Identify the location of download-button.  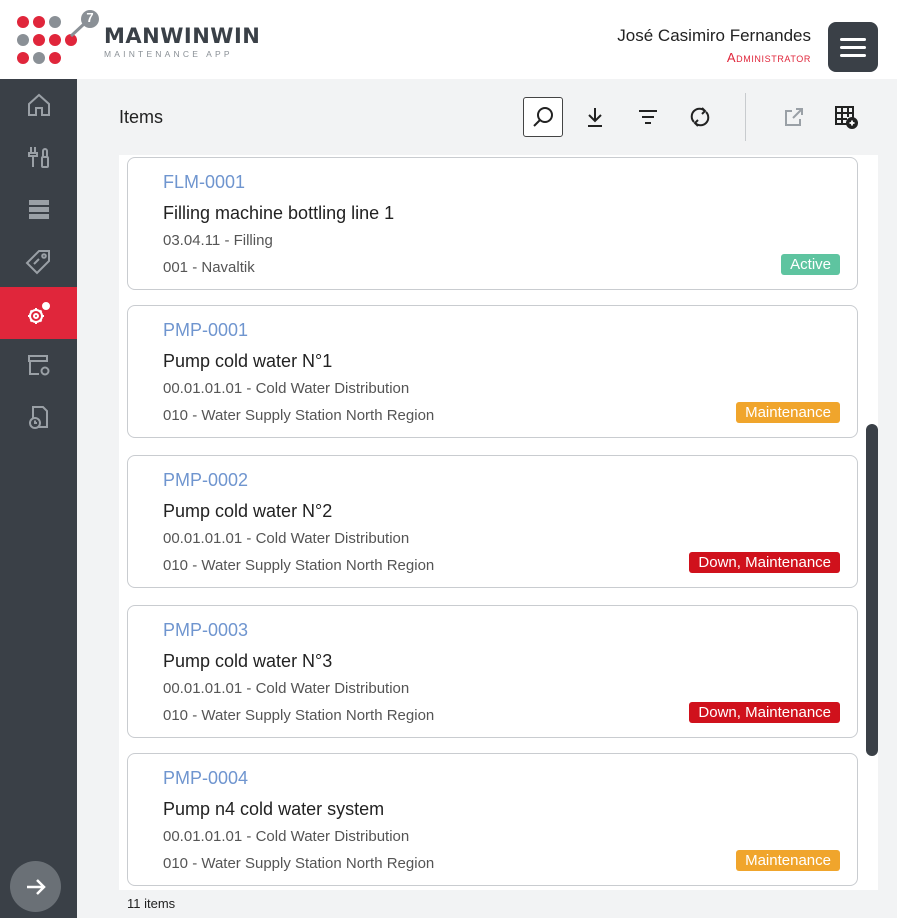
(595, 117).